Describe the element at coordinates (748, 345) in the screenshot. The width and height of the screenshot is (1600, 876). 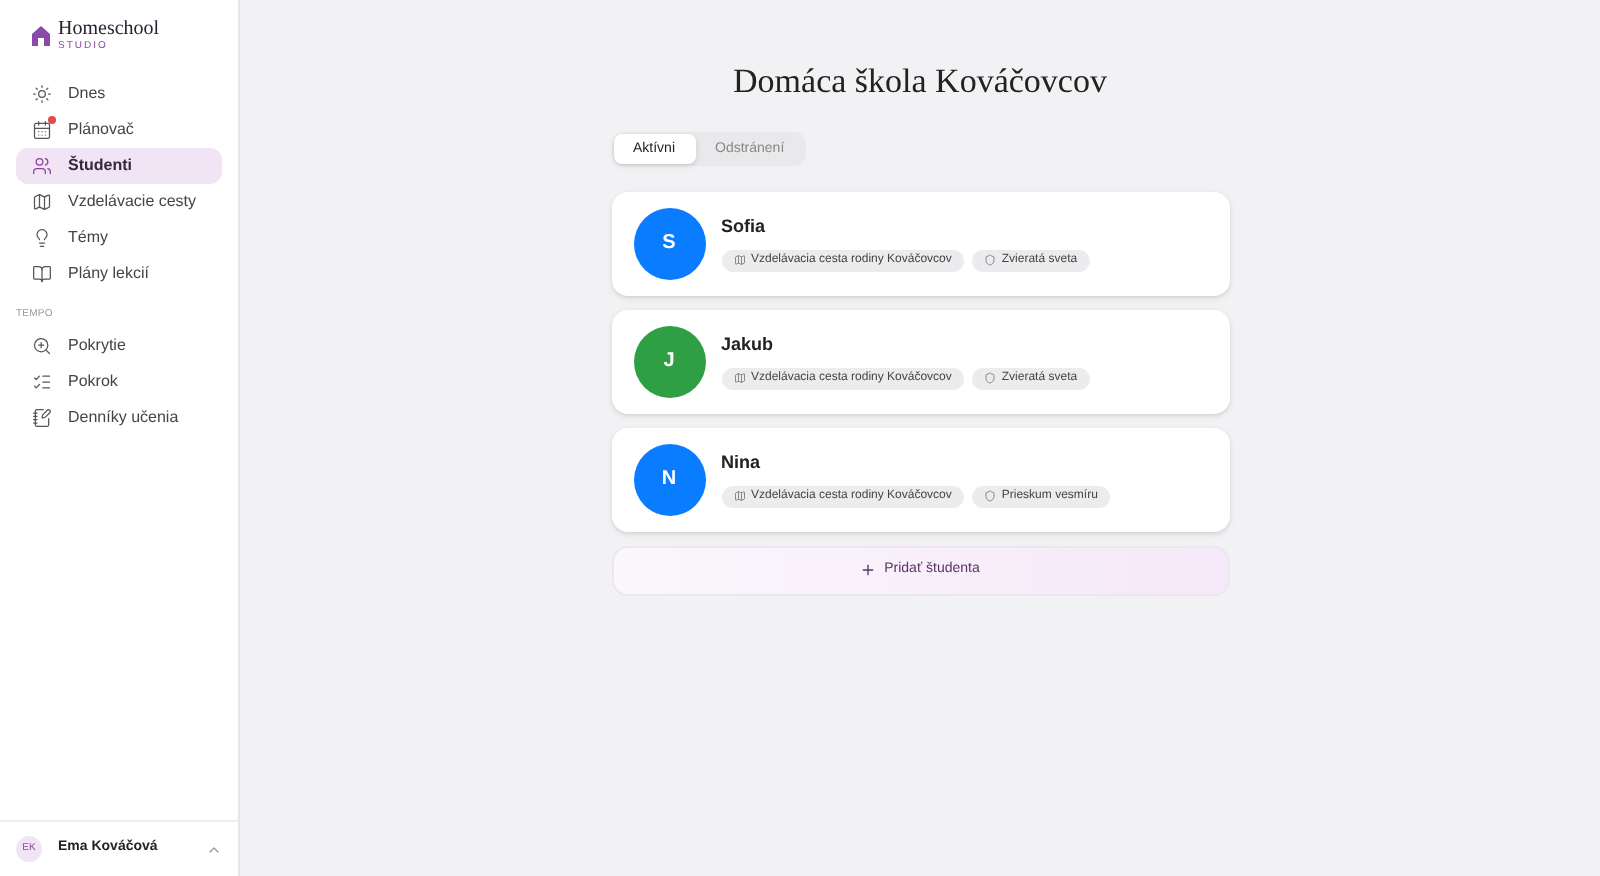
I see `student-name: Jakub` at that location.